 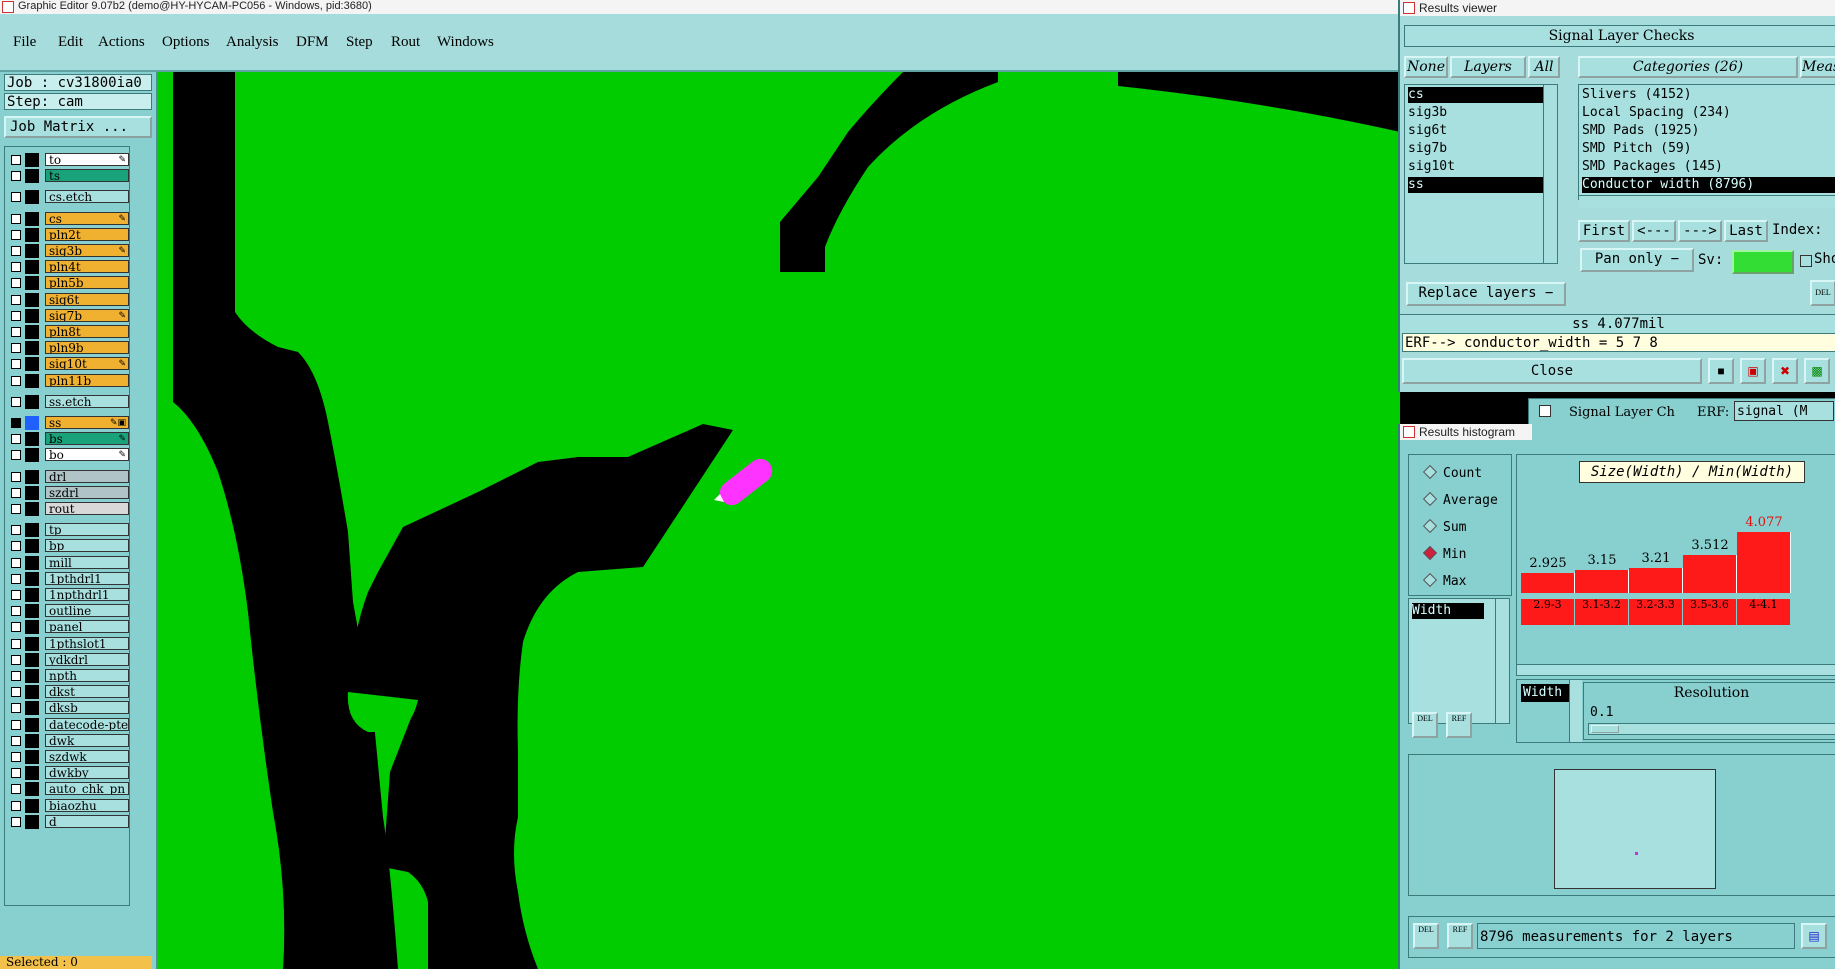 What do you see at coordinates (87, 234) in the screenshot?
I see `layer-name: pln2t` at bounding box center [87, 234].